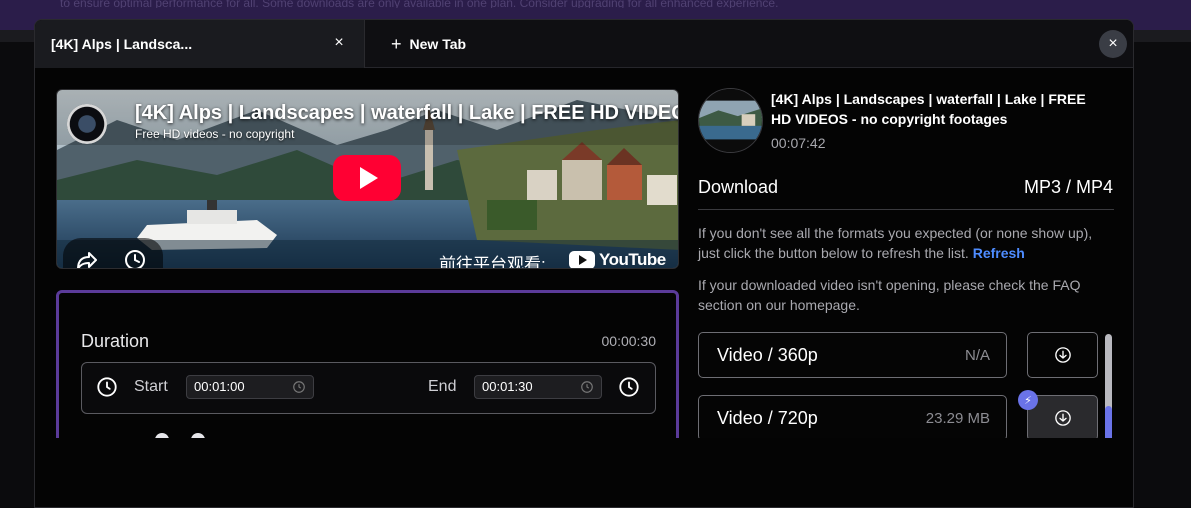 This screenshot has width=1191, height=508. What do you see at coordinates (852, 355) in the screenshot?
I see `format-option-360p: Video / 360p N/A` at bounding box center [852, 355].